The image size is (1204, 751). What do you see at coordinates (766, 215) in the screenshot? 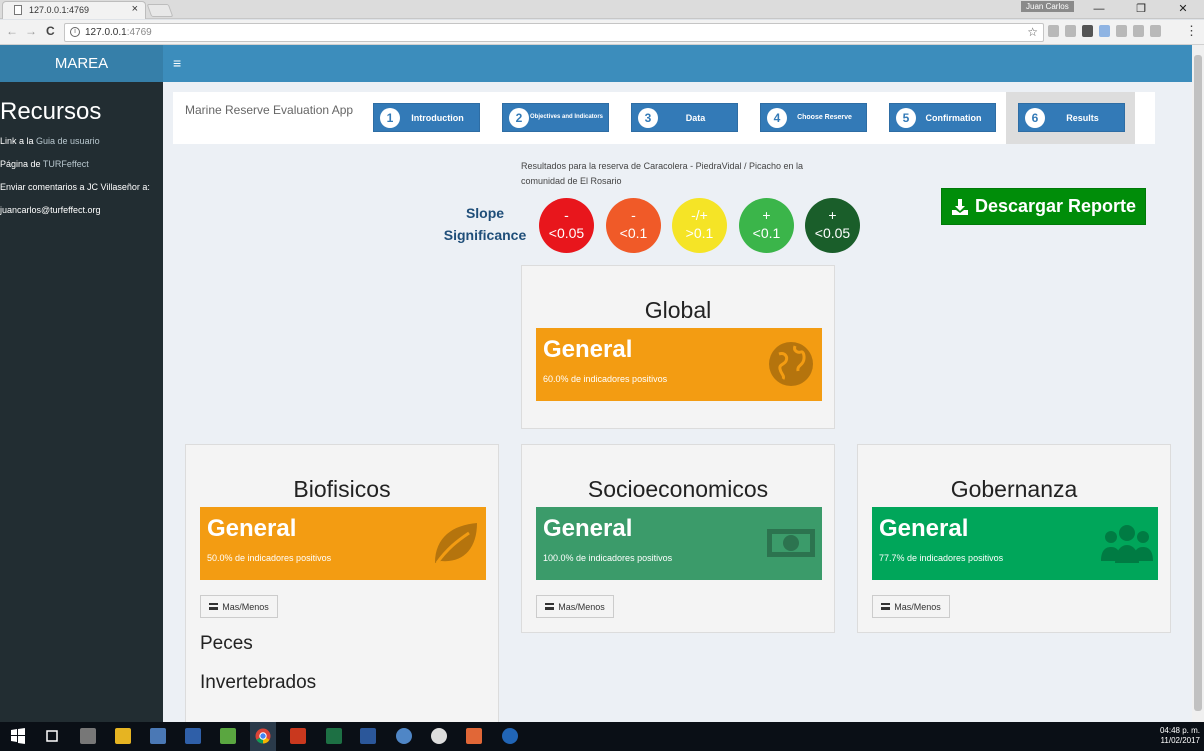
I see `legend-sign: +` at bounding box center [766, 215].